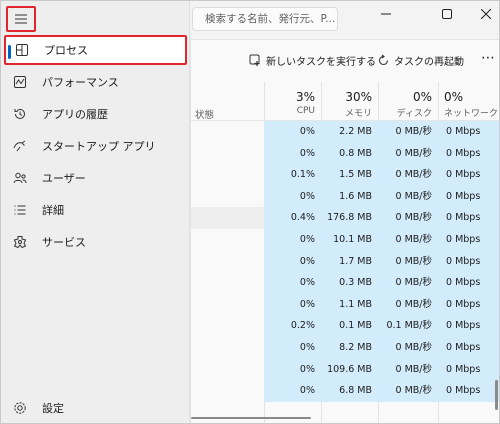  I want to click on nav-item-label: 設定, so click(53, 408).